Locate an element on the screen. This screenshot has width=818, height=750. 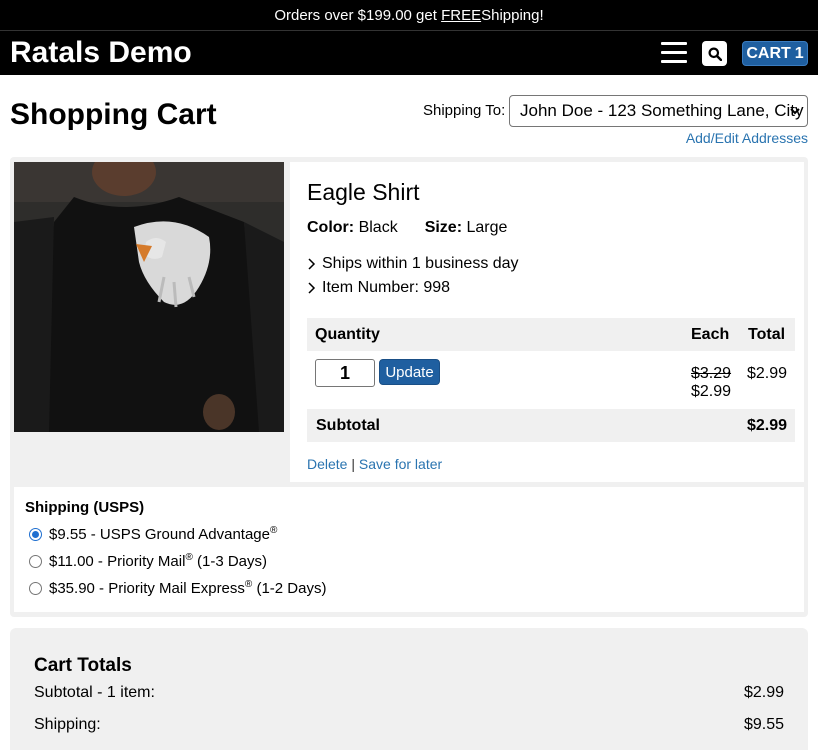
ship-to-label: Shipping To: is located at coordinates (464, 110).